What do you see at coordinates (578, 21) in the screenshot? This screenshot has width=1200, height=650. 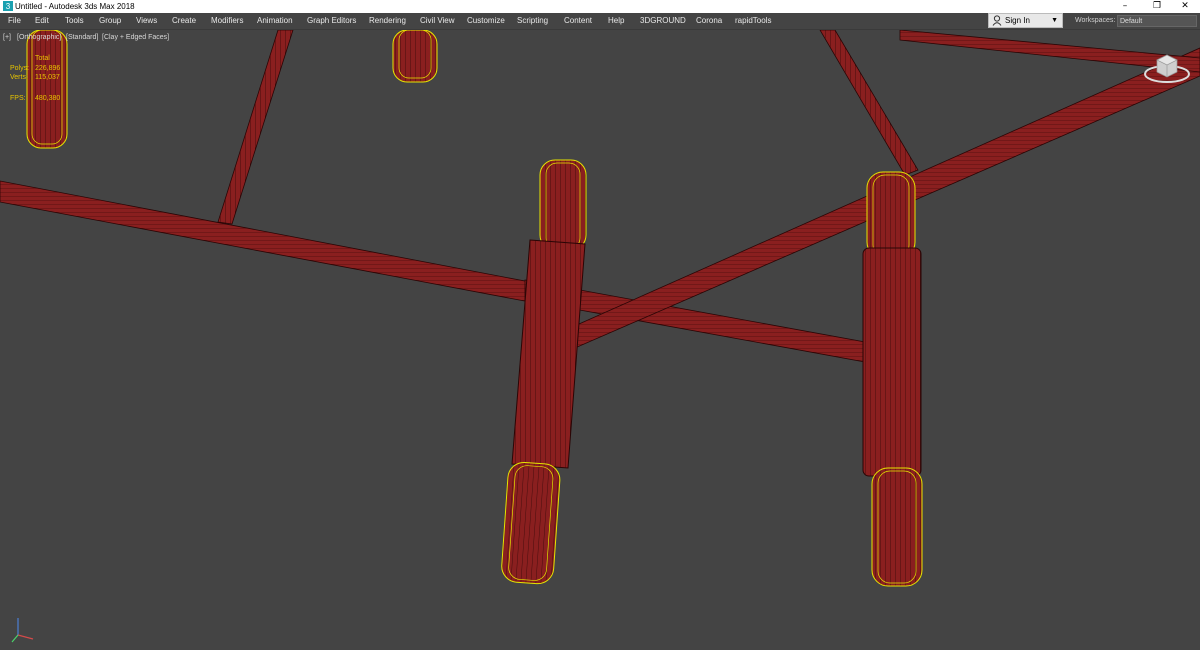 I see `menu-content: Content` at bounding box center [578, 21].